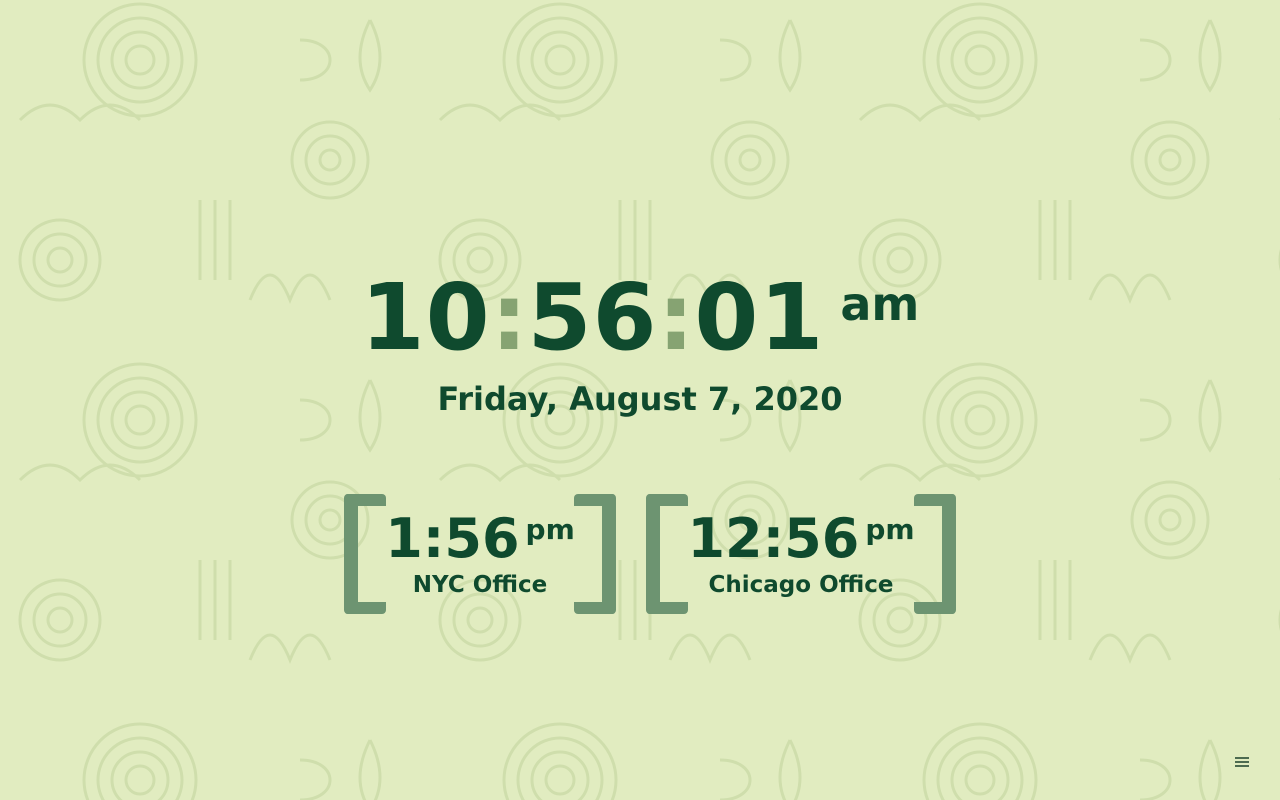  I want to click on office-time-value: 1:56, so click(452, 538).